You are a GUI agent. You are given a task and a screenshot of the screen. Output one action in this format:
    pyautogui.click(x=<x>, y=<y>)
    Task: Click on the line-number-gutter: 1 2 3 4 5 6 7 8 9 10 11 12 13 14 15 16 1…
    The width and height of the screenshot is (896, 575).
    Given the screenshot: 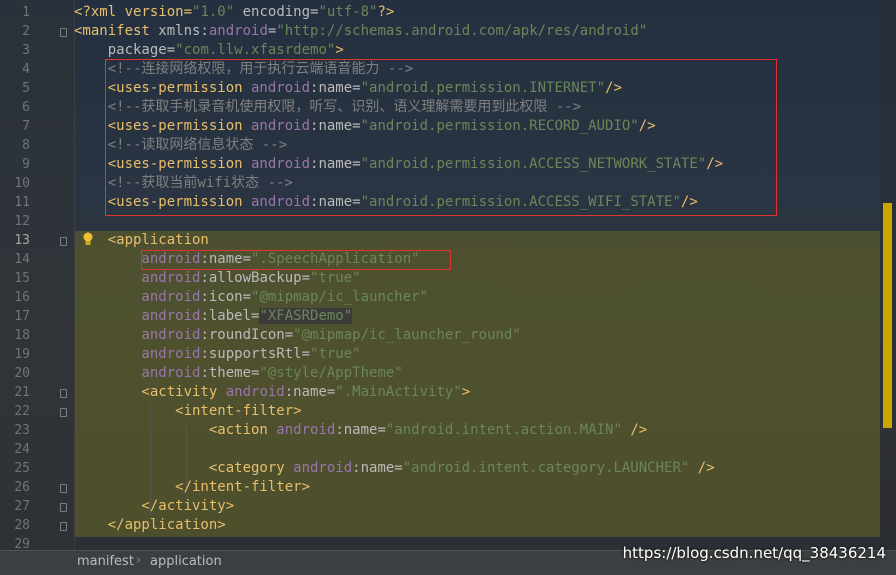 What is the action you would take?
    pyautogui.click(x=37, y=275)
    